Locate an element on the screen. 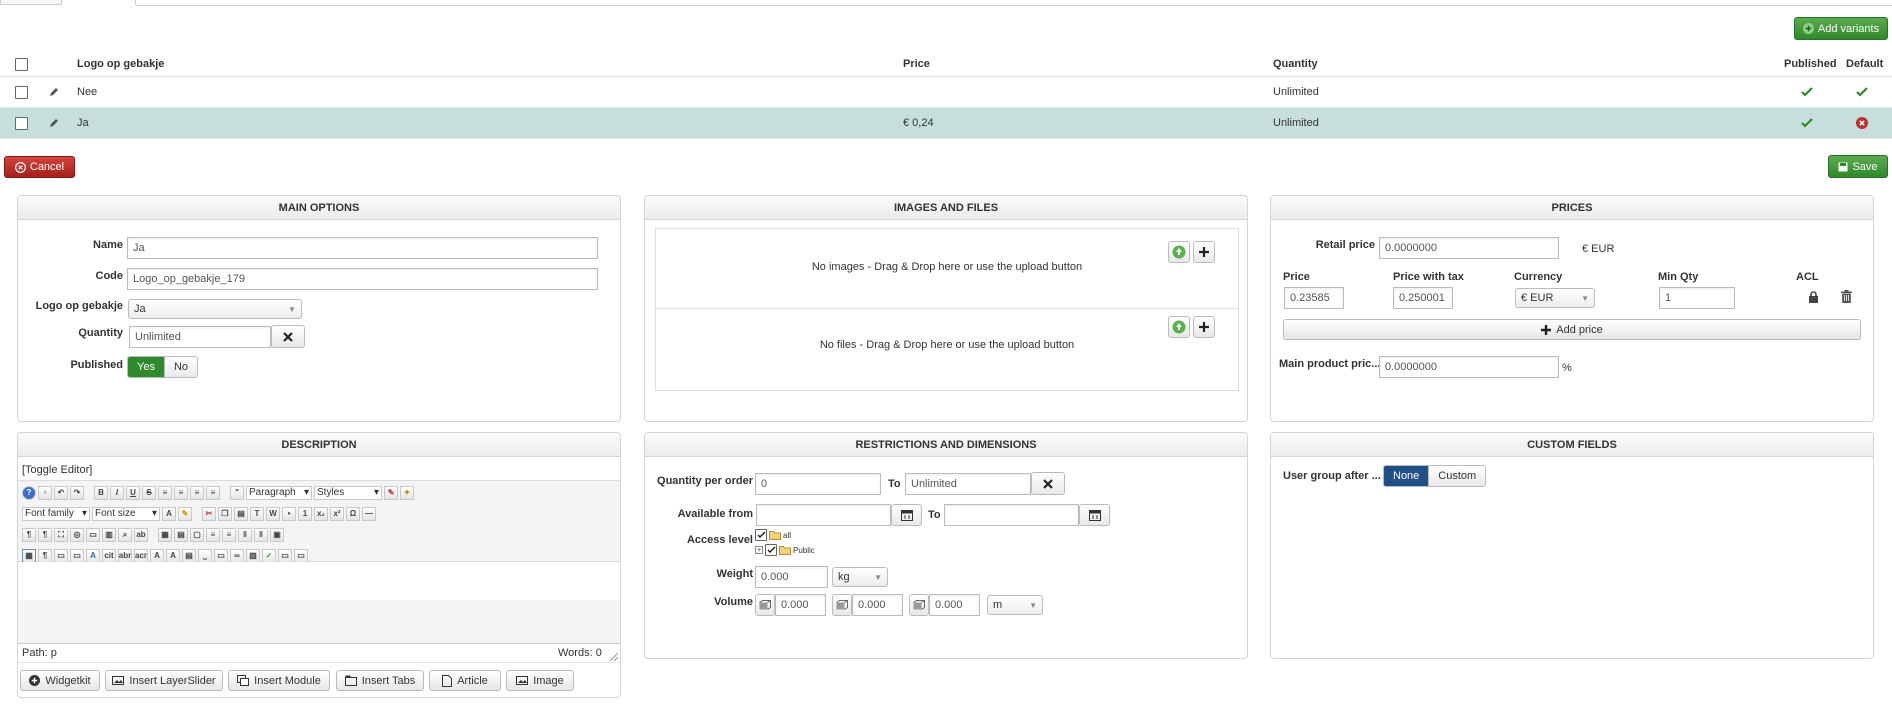 The width and height of the screenshot is (1892, 717). weight-unit-select: kg ▼ is located at coordinates (860, 577).